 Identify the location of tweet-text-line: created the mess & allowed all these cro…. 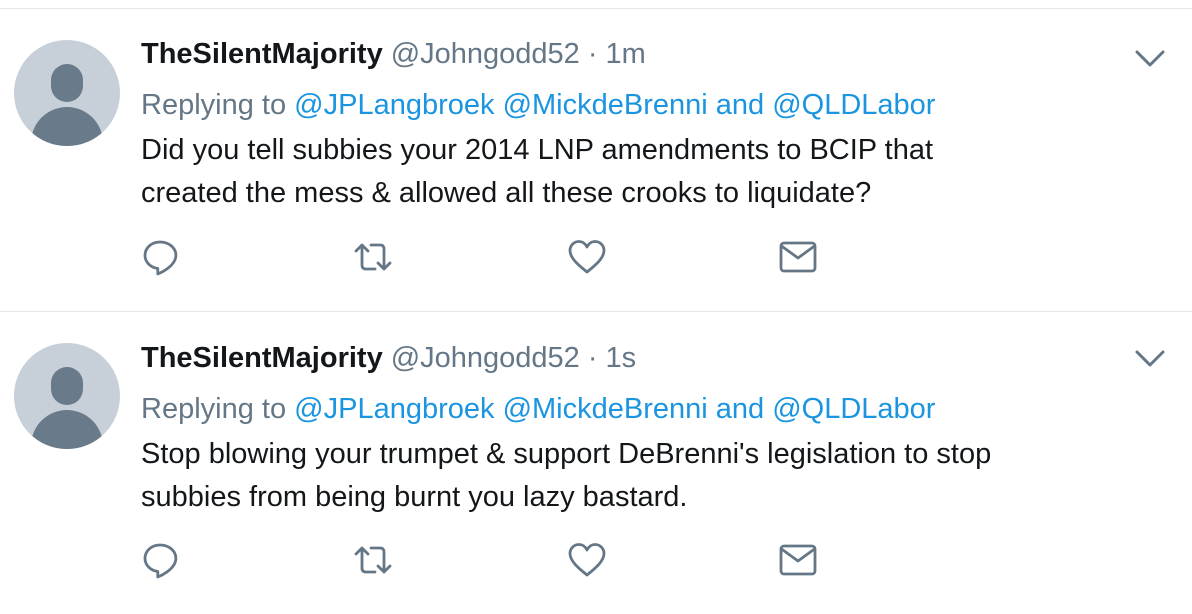
(506, 193).